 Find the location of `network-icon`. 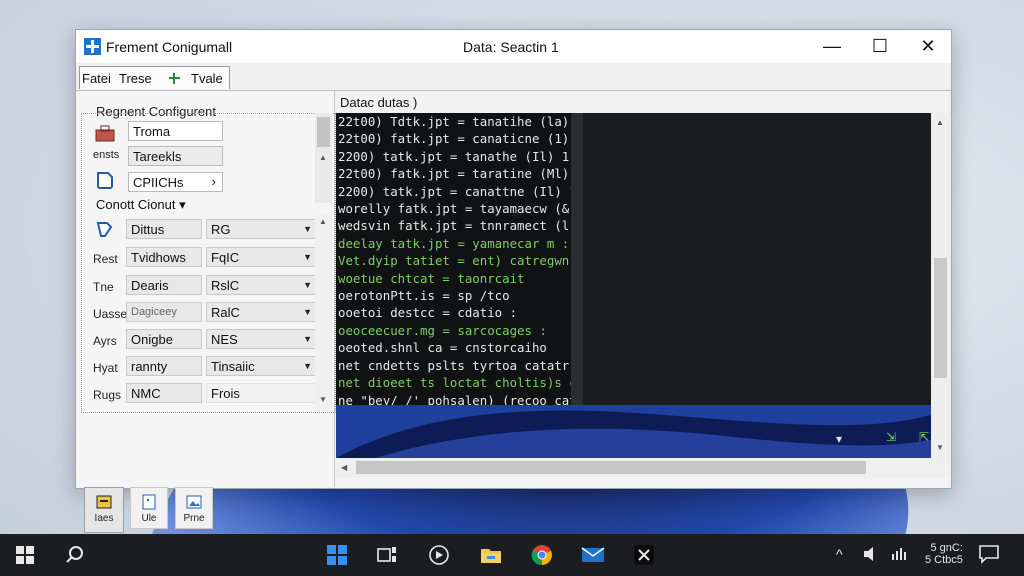

network-icon is located at coordinates (899, 554).